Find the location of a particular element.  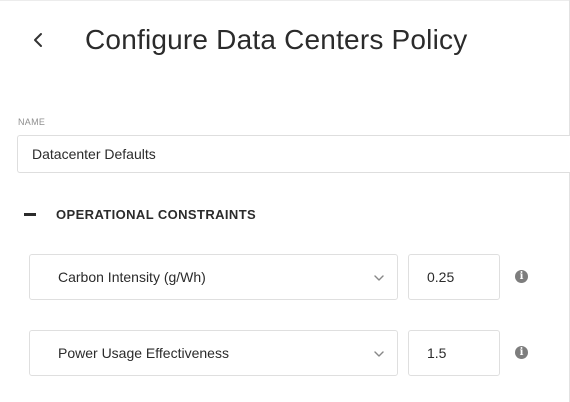

operational-constraints-section-header: OPERATIONAL CONSTRAINTS is located at coordinates (140, 214).